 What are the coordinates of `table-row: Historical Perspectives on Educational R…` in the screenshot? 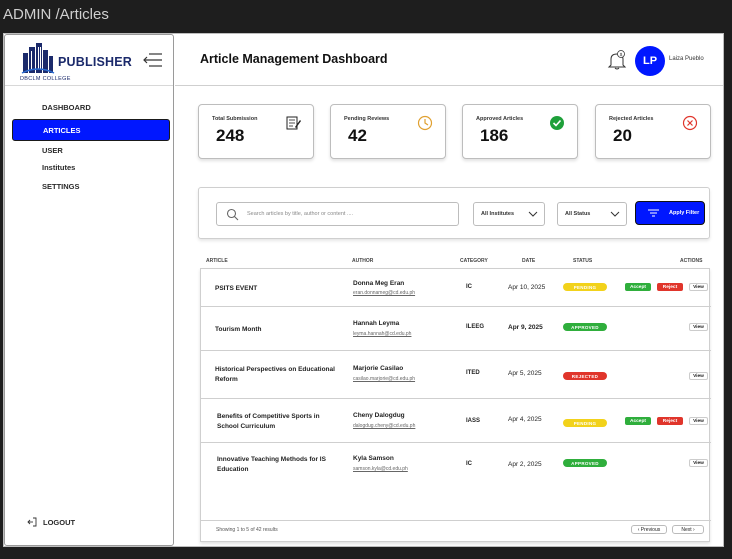 It's located at (456, 375).